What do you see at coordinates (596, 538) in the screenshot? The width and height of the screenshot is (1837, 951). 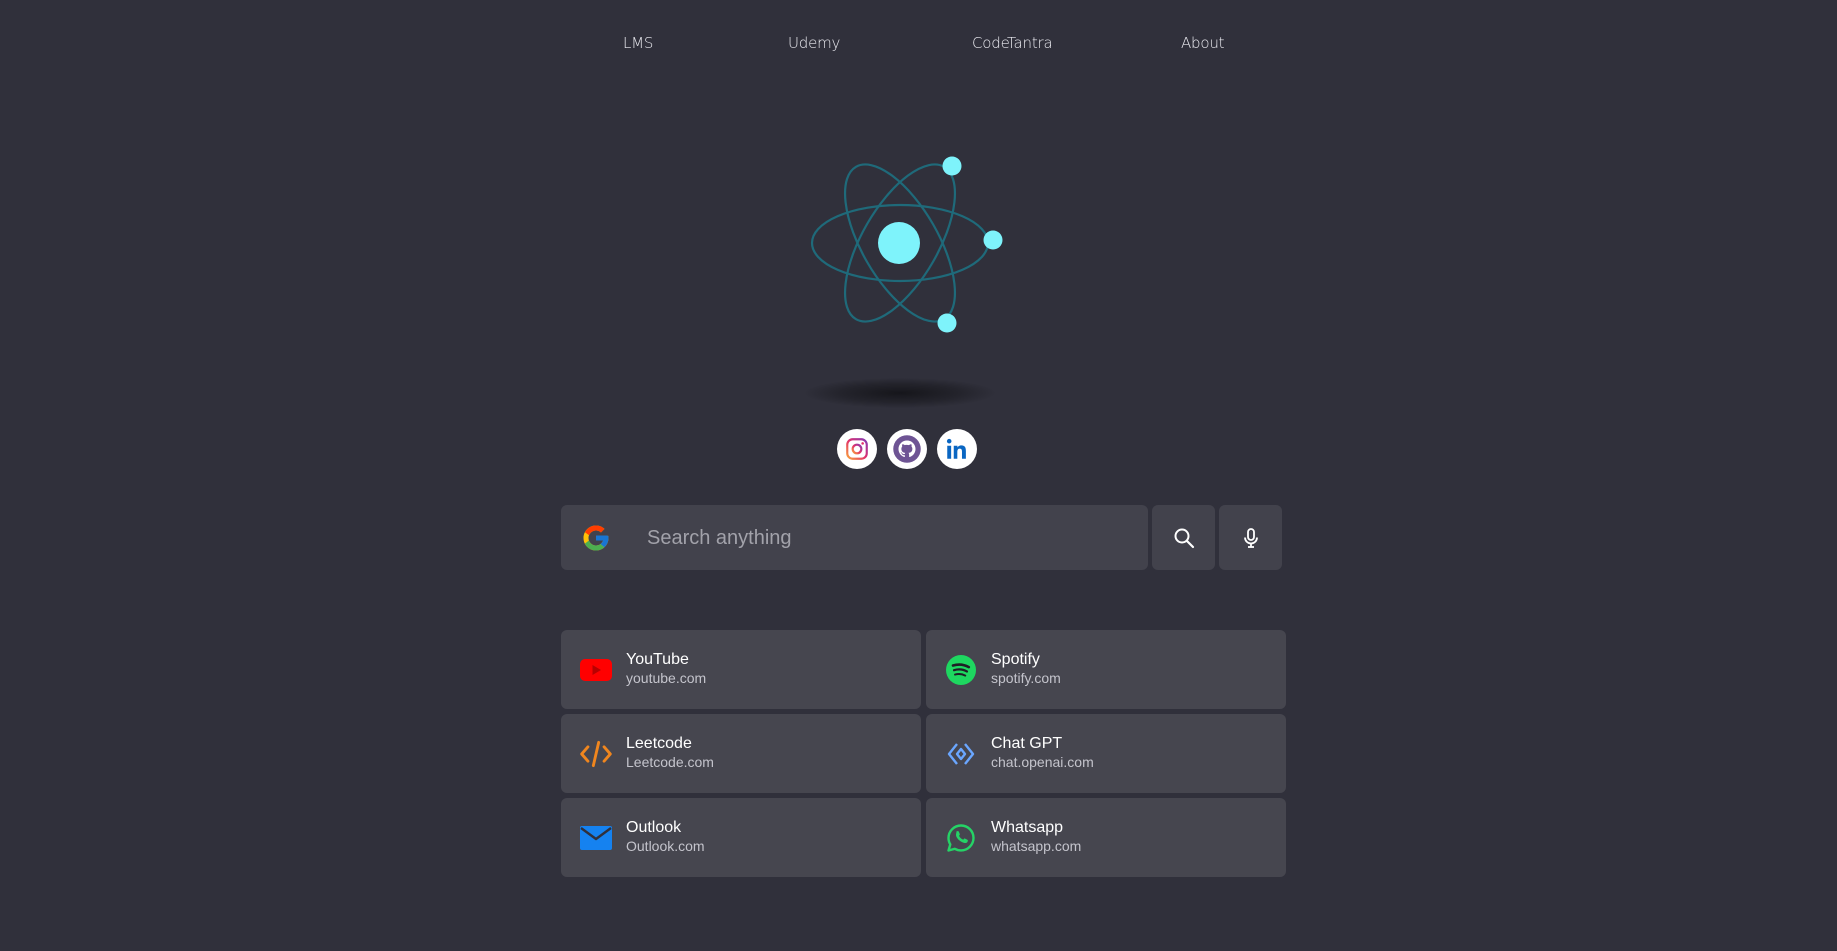 I see `google-icon` at bounding box center [596, 538].